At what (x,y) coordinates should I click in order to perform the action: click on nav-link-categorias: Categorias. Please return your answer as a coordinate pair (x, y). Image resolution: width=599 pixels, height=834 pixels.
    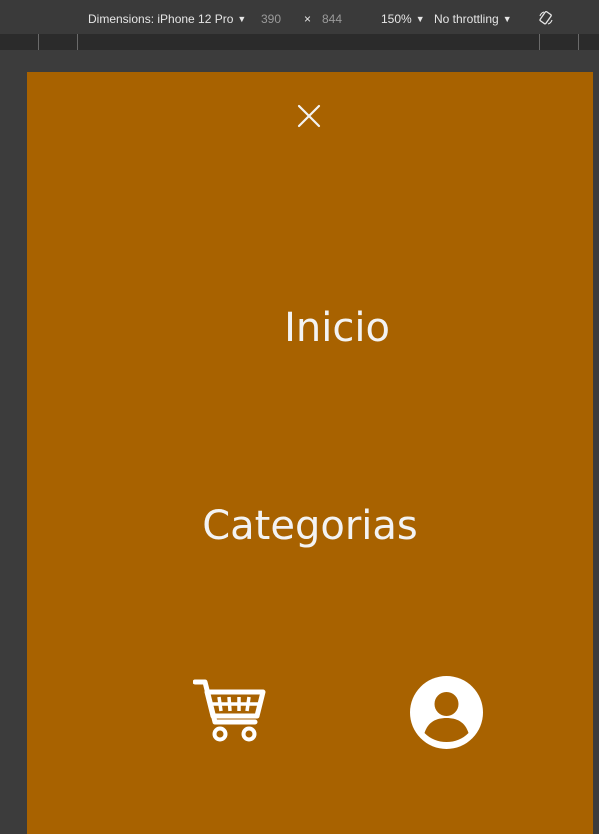
    Looking at the image, I should click on (310, 526).